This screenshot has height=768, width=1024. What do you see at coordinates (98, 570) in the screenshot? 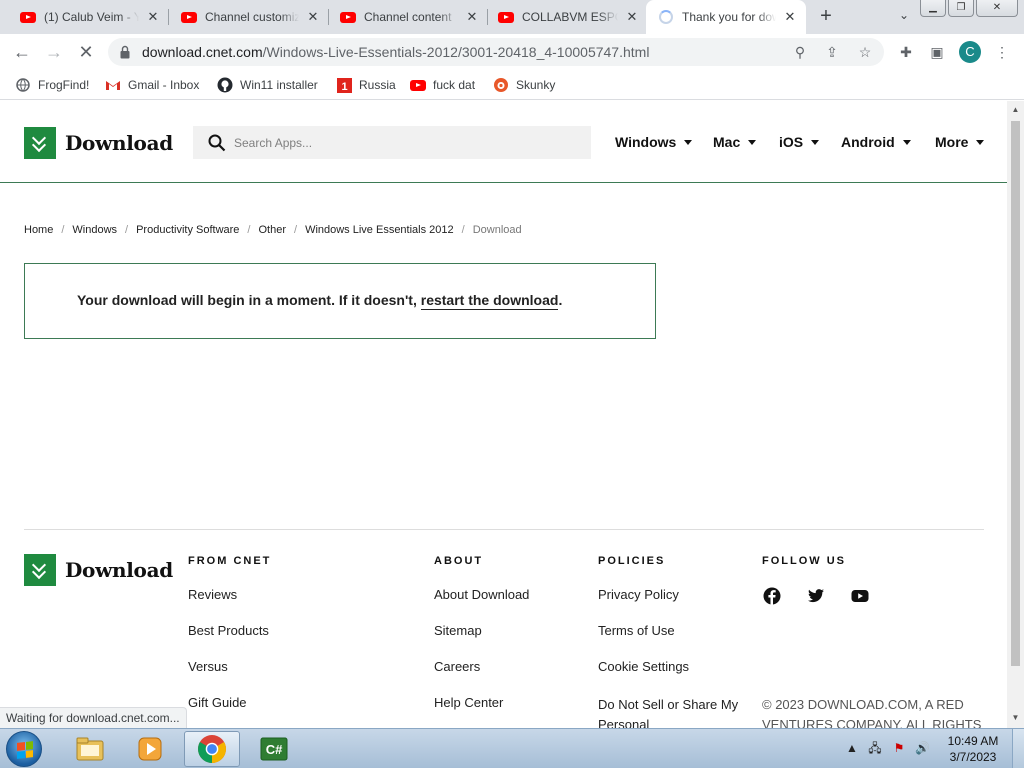
I see `footer-logo: Download` at bounding box center [98, 570].